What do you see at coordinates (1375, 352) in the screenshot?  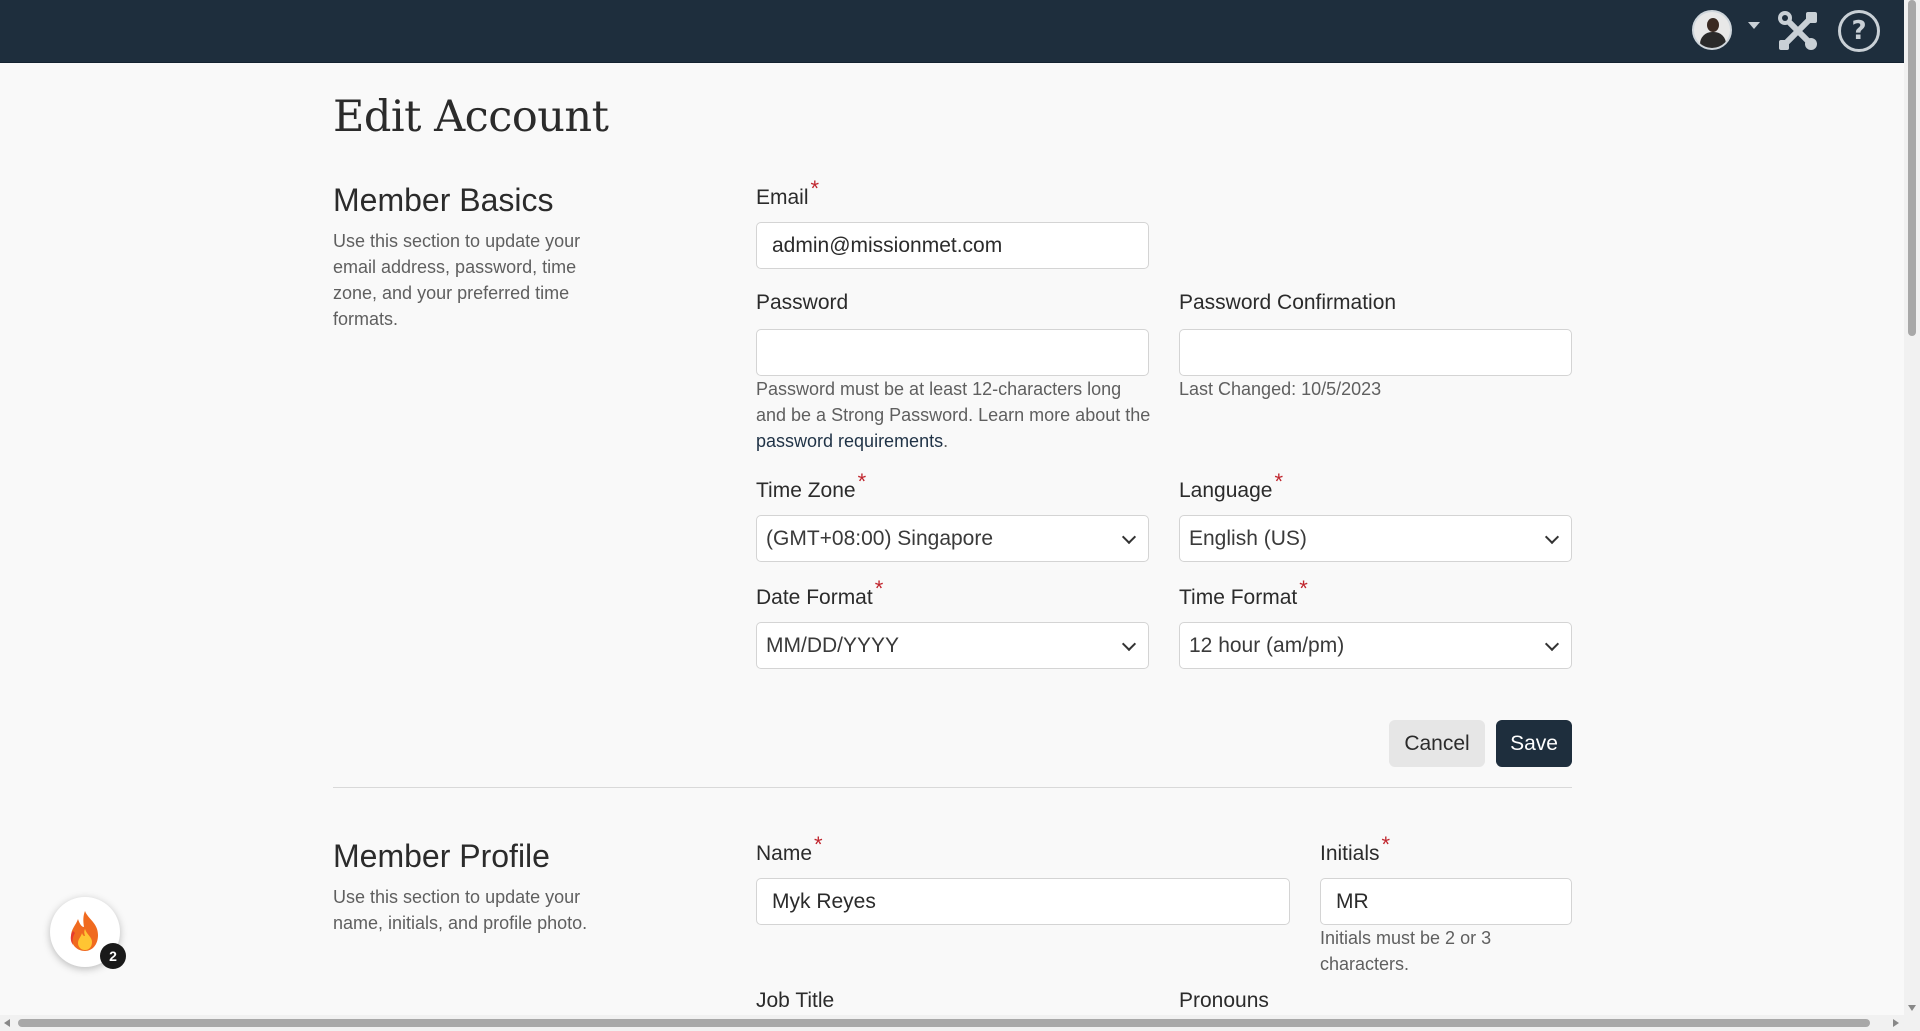 I see `password-confirmation-input` at bounding box center [1375, 352].